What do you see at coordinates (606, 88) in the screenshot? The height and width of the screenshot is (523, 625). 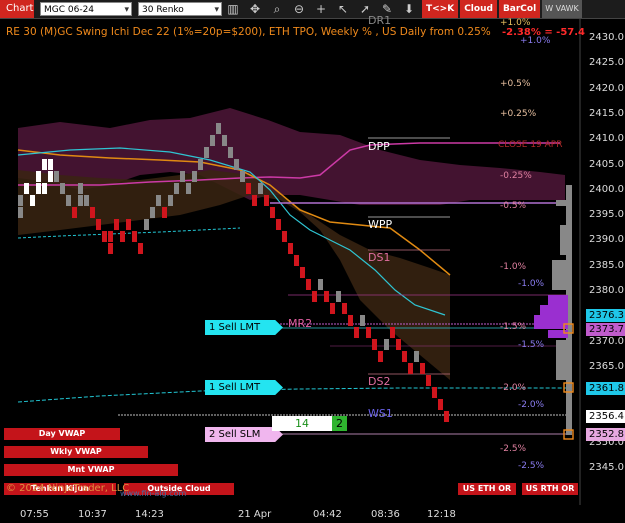 I see `price-tick: 2420.0` at bounding box center [606, 88].